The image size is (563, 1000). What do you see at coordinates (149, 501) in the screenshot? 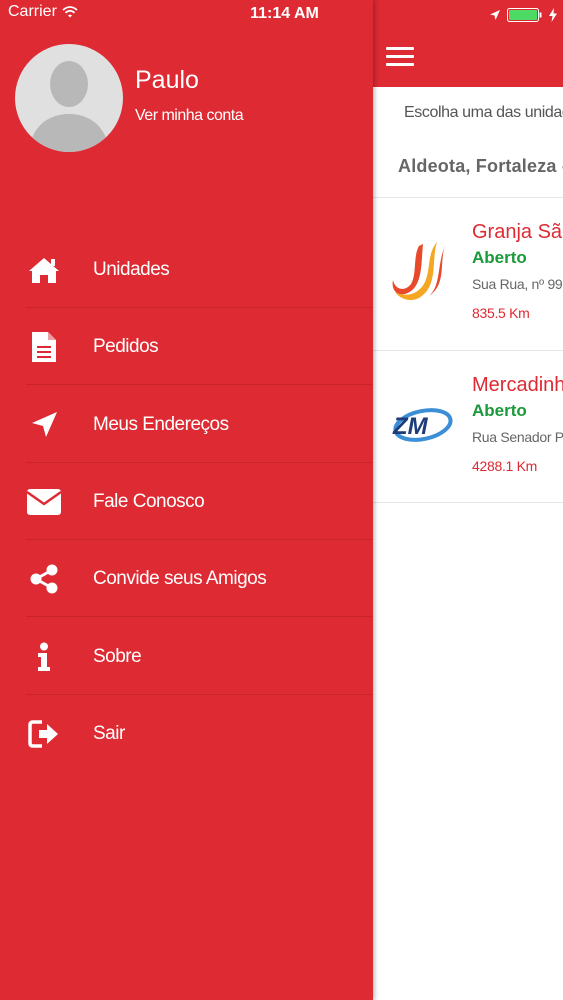
I see `menu-item-label: Fale Conosco` at bounding box center [149, 501].